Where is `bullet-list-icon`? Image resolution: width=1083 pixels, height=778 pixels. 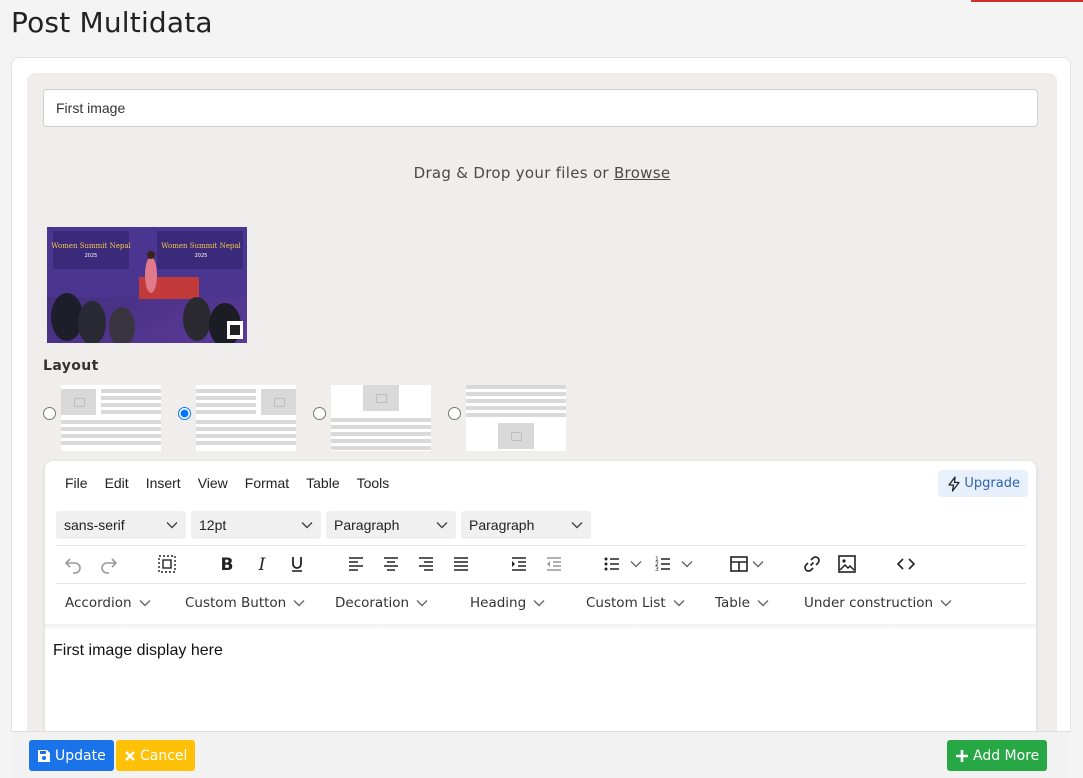
bullet-list-icon is located at coordinates (612, 564).